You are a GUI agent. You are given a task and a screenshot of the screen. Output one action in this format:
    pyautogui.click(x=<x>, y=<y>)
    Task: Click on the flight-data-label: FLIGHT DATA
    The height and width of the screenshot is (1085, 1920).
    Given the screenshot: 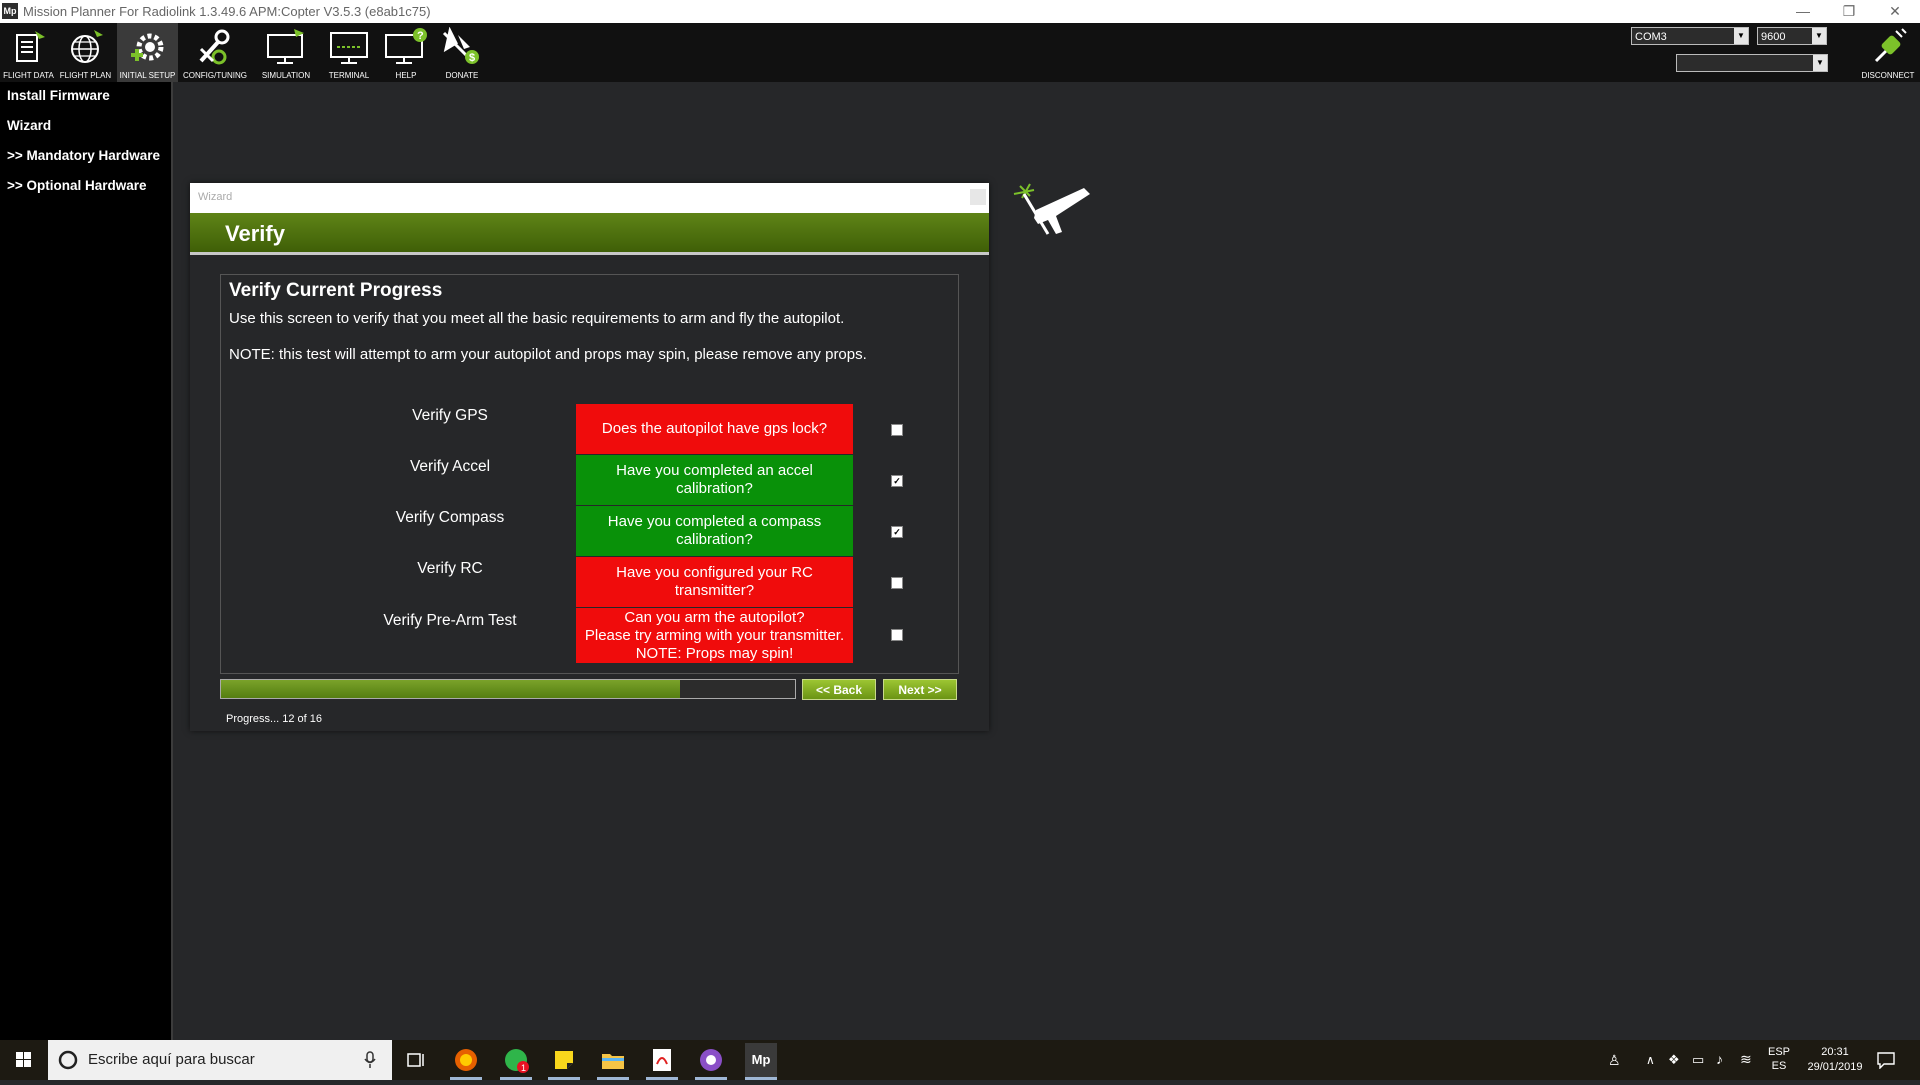 What is the action you would take?
    pyautogui.click(x=28, y=75)
    